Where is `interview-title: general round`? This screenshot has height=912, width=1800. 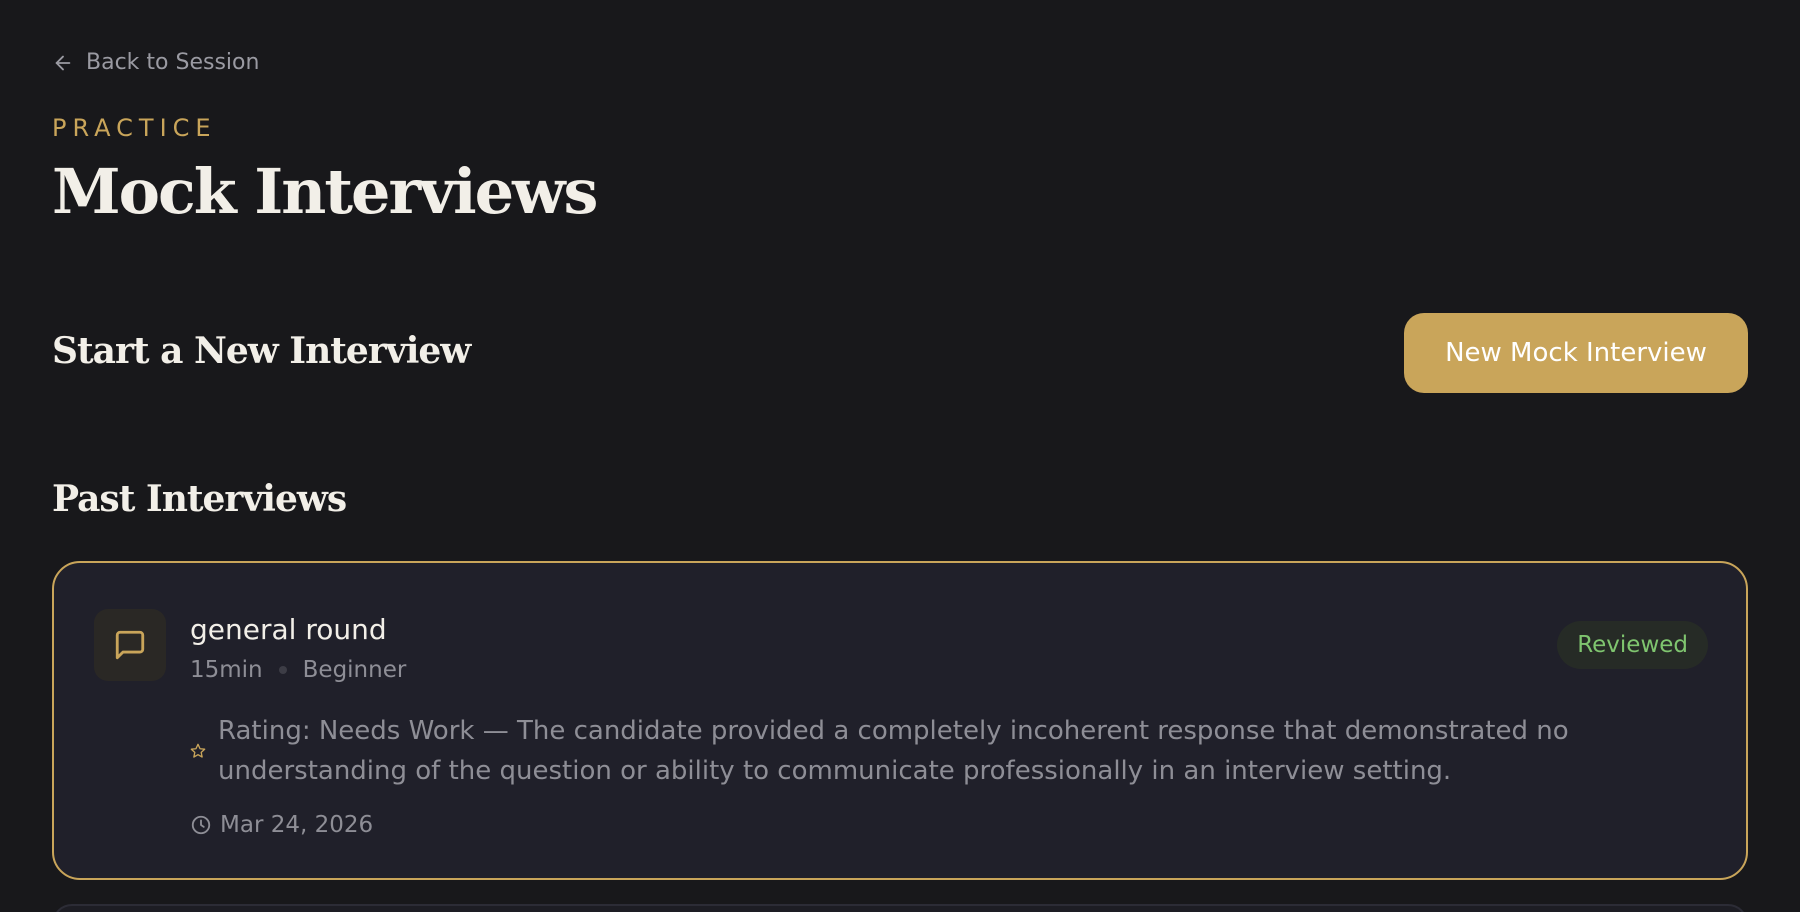
interview-title: general round is located at coordinates (288, 629).